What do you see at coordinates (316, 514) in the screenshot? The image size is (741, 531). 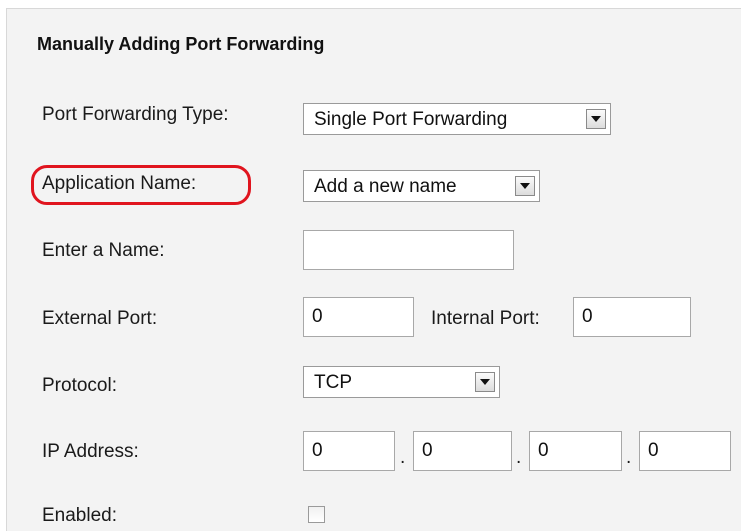 I see `enabled-checkbox` at bounding box center [316, 514].